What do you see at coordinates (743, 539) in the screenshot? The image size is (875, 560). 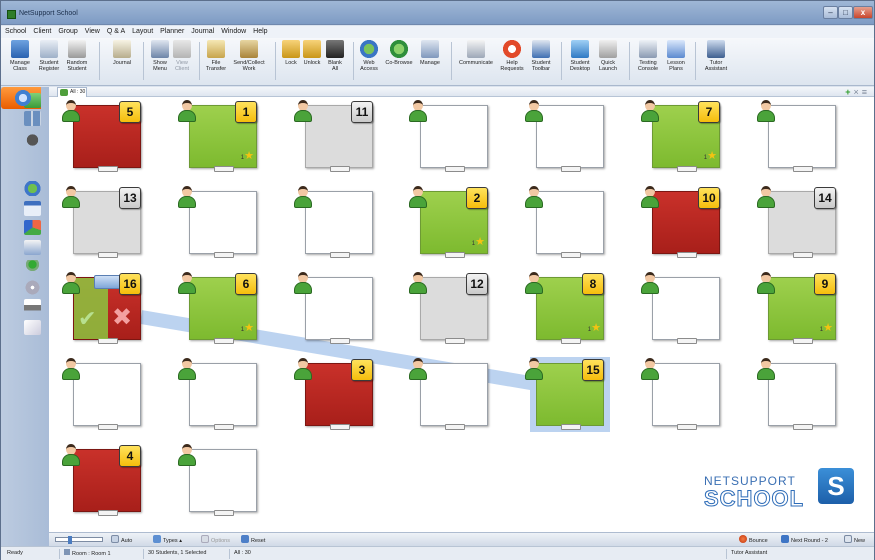 I see `bounce-icon` at bounding box center [743, 539].